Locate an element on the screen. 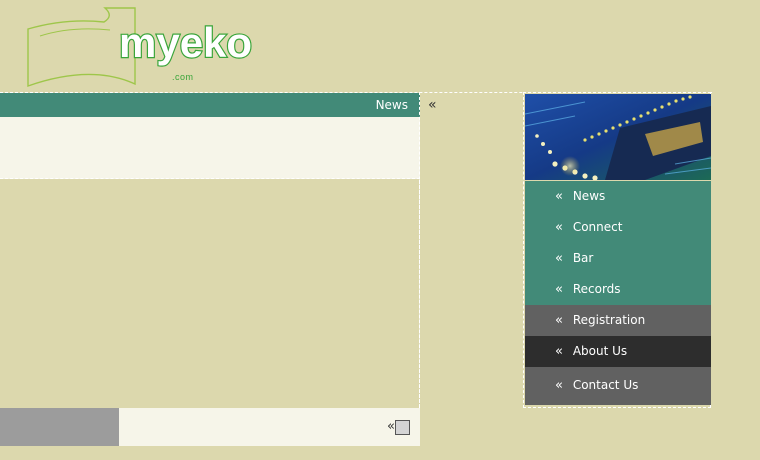 Image resolution: width=760 pixels, height=460 pixels. sidebar-item-label: Connect is located at coordinates (597, 227).